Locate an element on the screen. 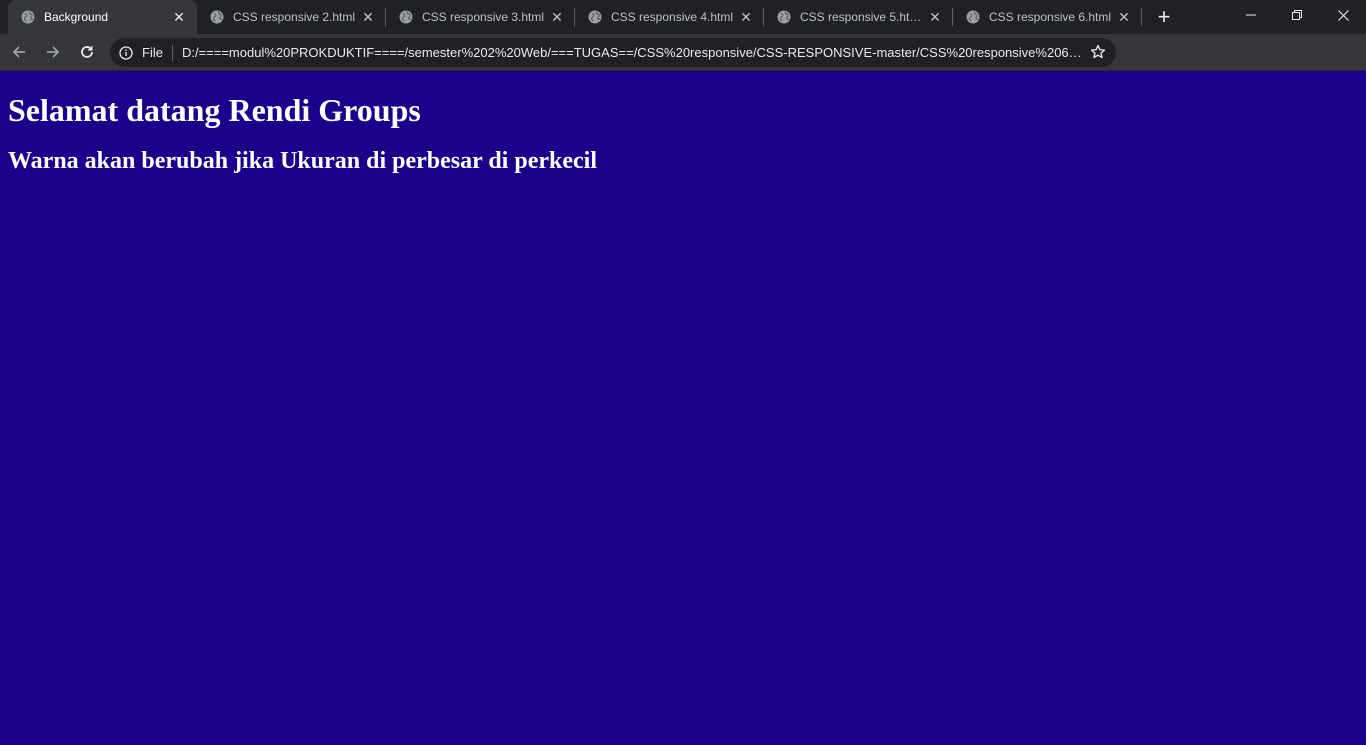 The width and height of the screenshot is (1366, 745). new-tab-button: + is located at coordinates (1164, 17).